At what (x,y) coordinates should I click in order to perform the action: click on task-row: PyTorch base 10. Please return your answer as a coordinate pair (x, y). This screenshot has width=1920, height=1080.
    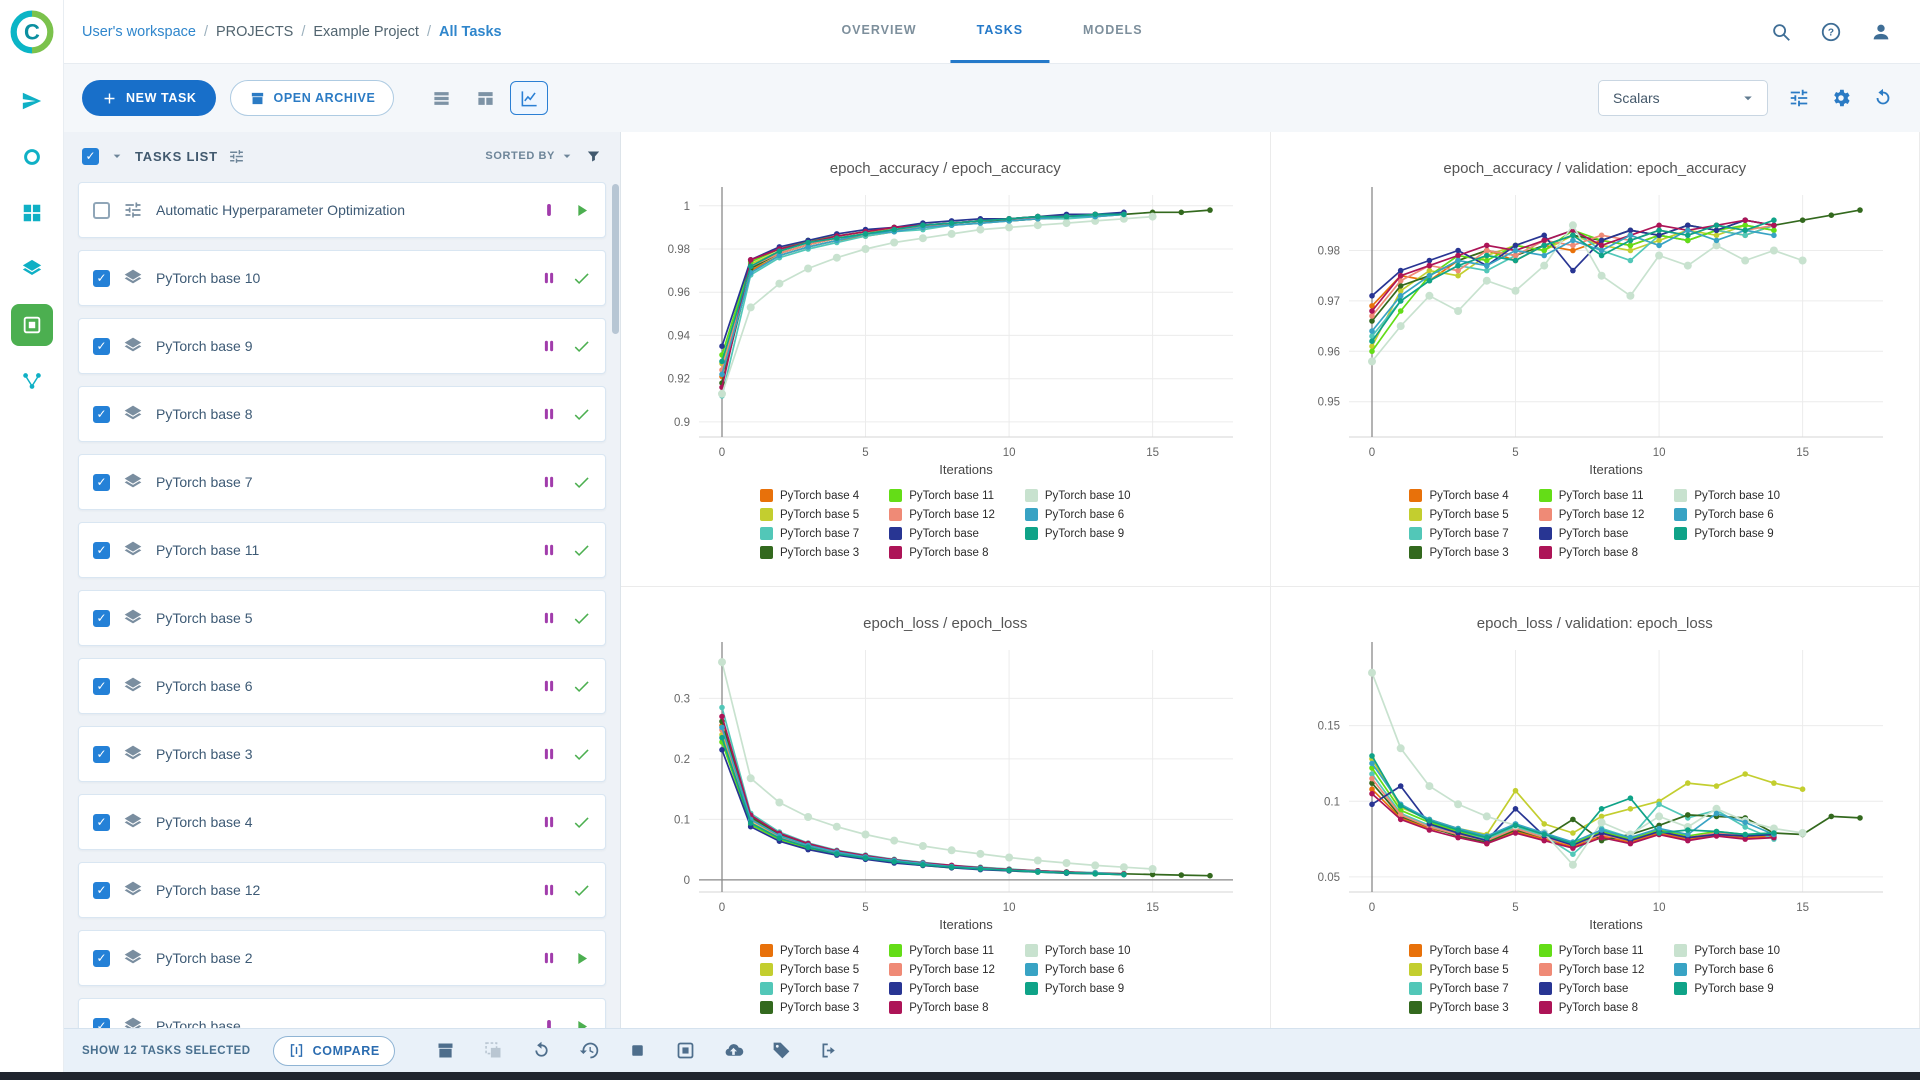
    Looking at the image, I should click on (342, 278).